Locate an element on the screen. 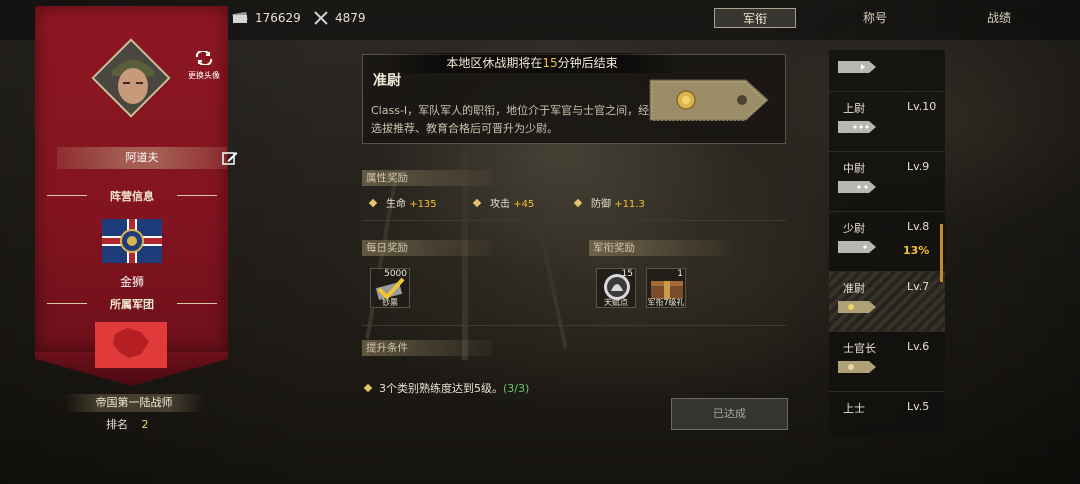  banknote-icon is located at coordinates (240, 17).